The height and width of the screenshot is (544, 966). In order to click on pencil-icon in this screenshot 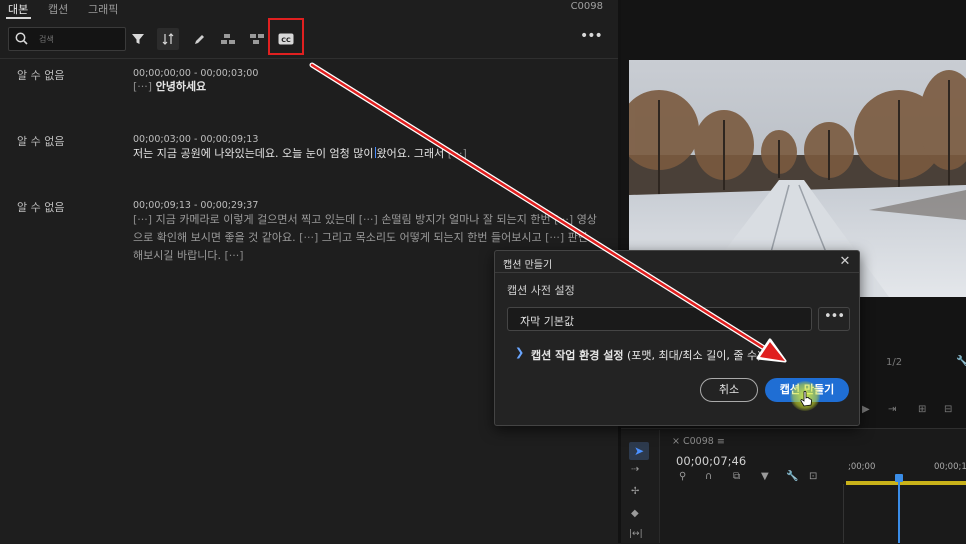, I will do `click(199, 39)`.